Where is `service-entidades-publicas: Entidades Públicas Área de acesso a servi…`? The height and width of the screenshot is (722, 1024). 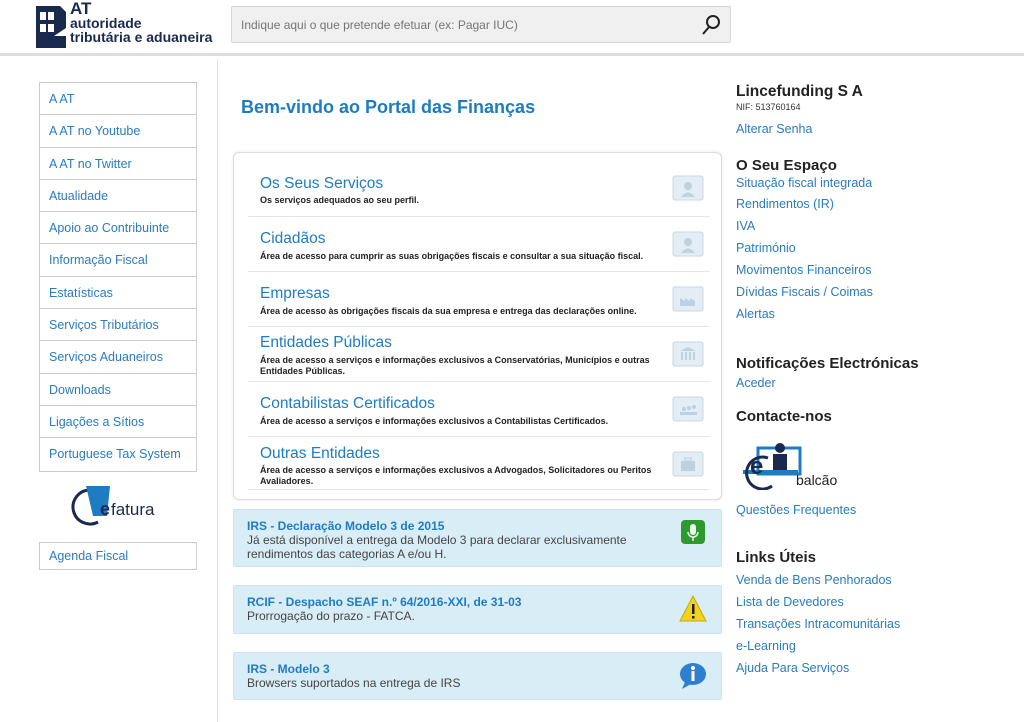 service-entidades-publicas: Entidades Públicas Área de acesso a servi… is located at coordinates (479, 354).